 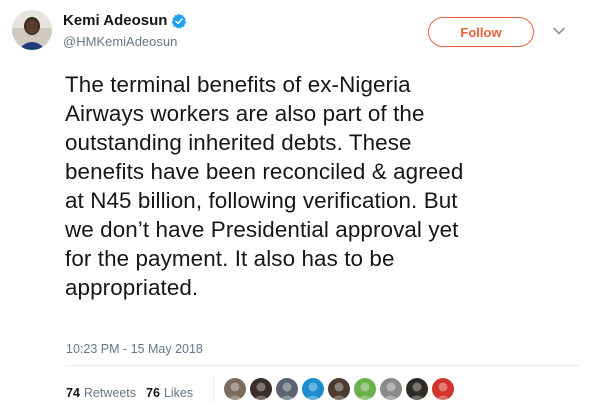 What do you see at coordinates (262, 229) in the screenshot?
I see `tweet-line: we don’t have Presidential approval yet` at bounding box center [262, 229].